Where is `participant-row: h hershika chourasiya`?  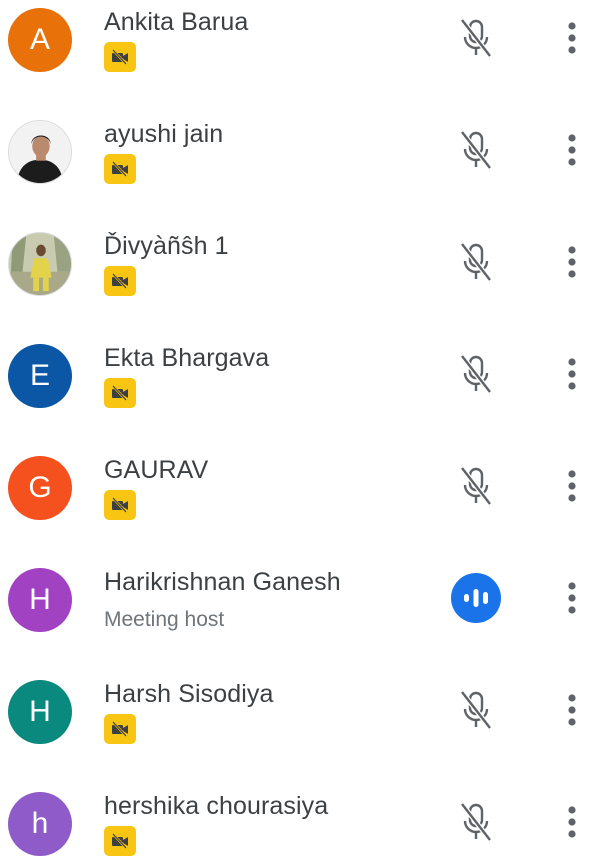
participant-row: h hershika chourasiya is located at coordinates (294, 821).